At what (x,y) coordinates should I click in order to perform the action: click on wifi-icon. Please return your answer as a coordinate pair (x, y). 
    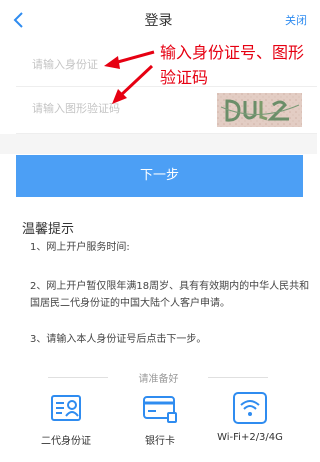
    Looking at the image, I should click on (250, 408).